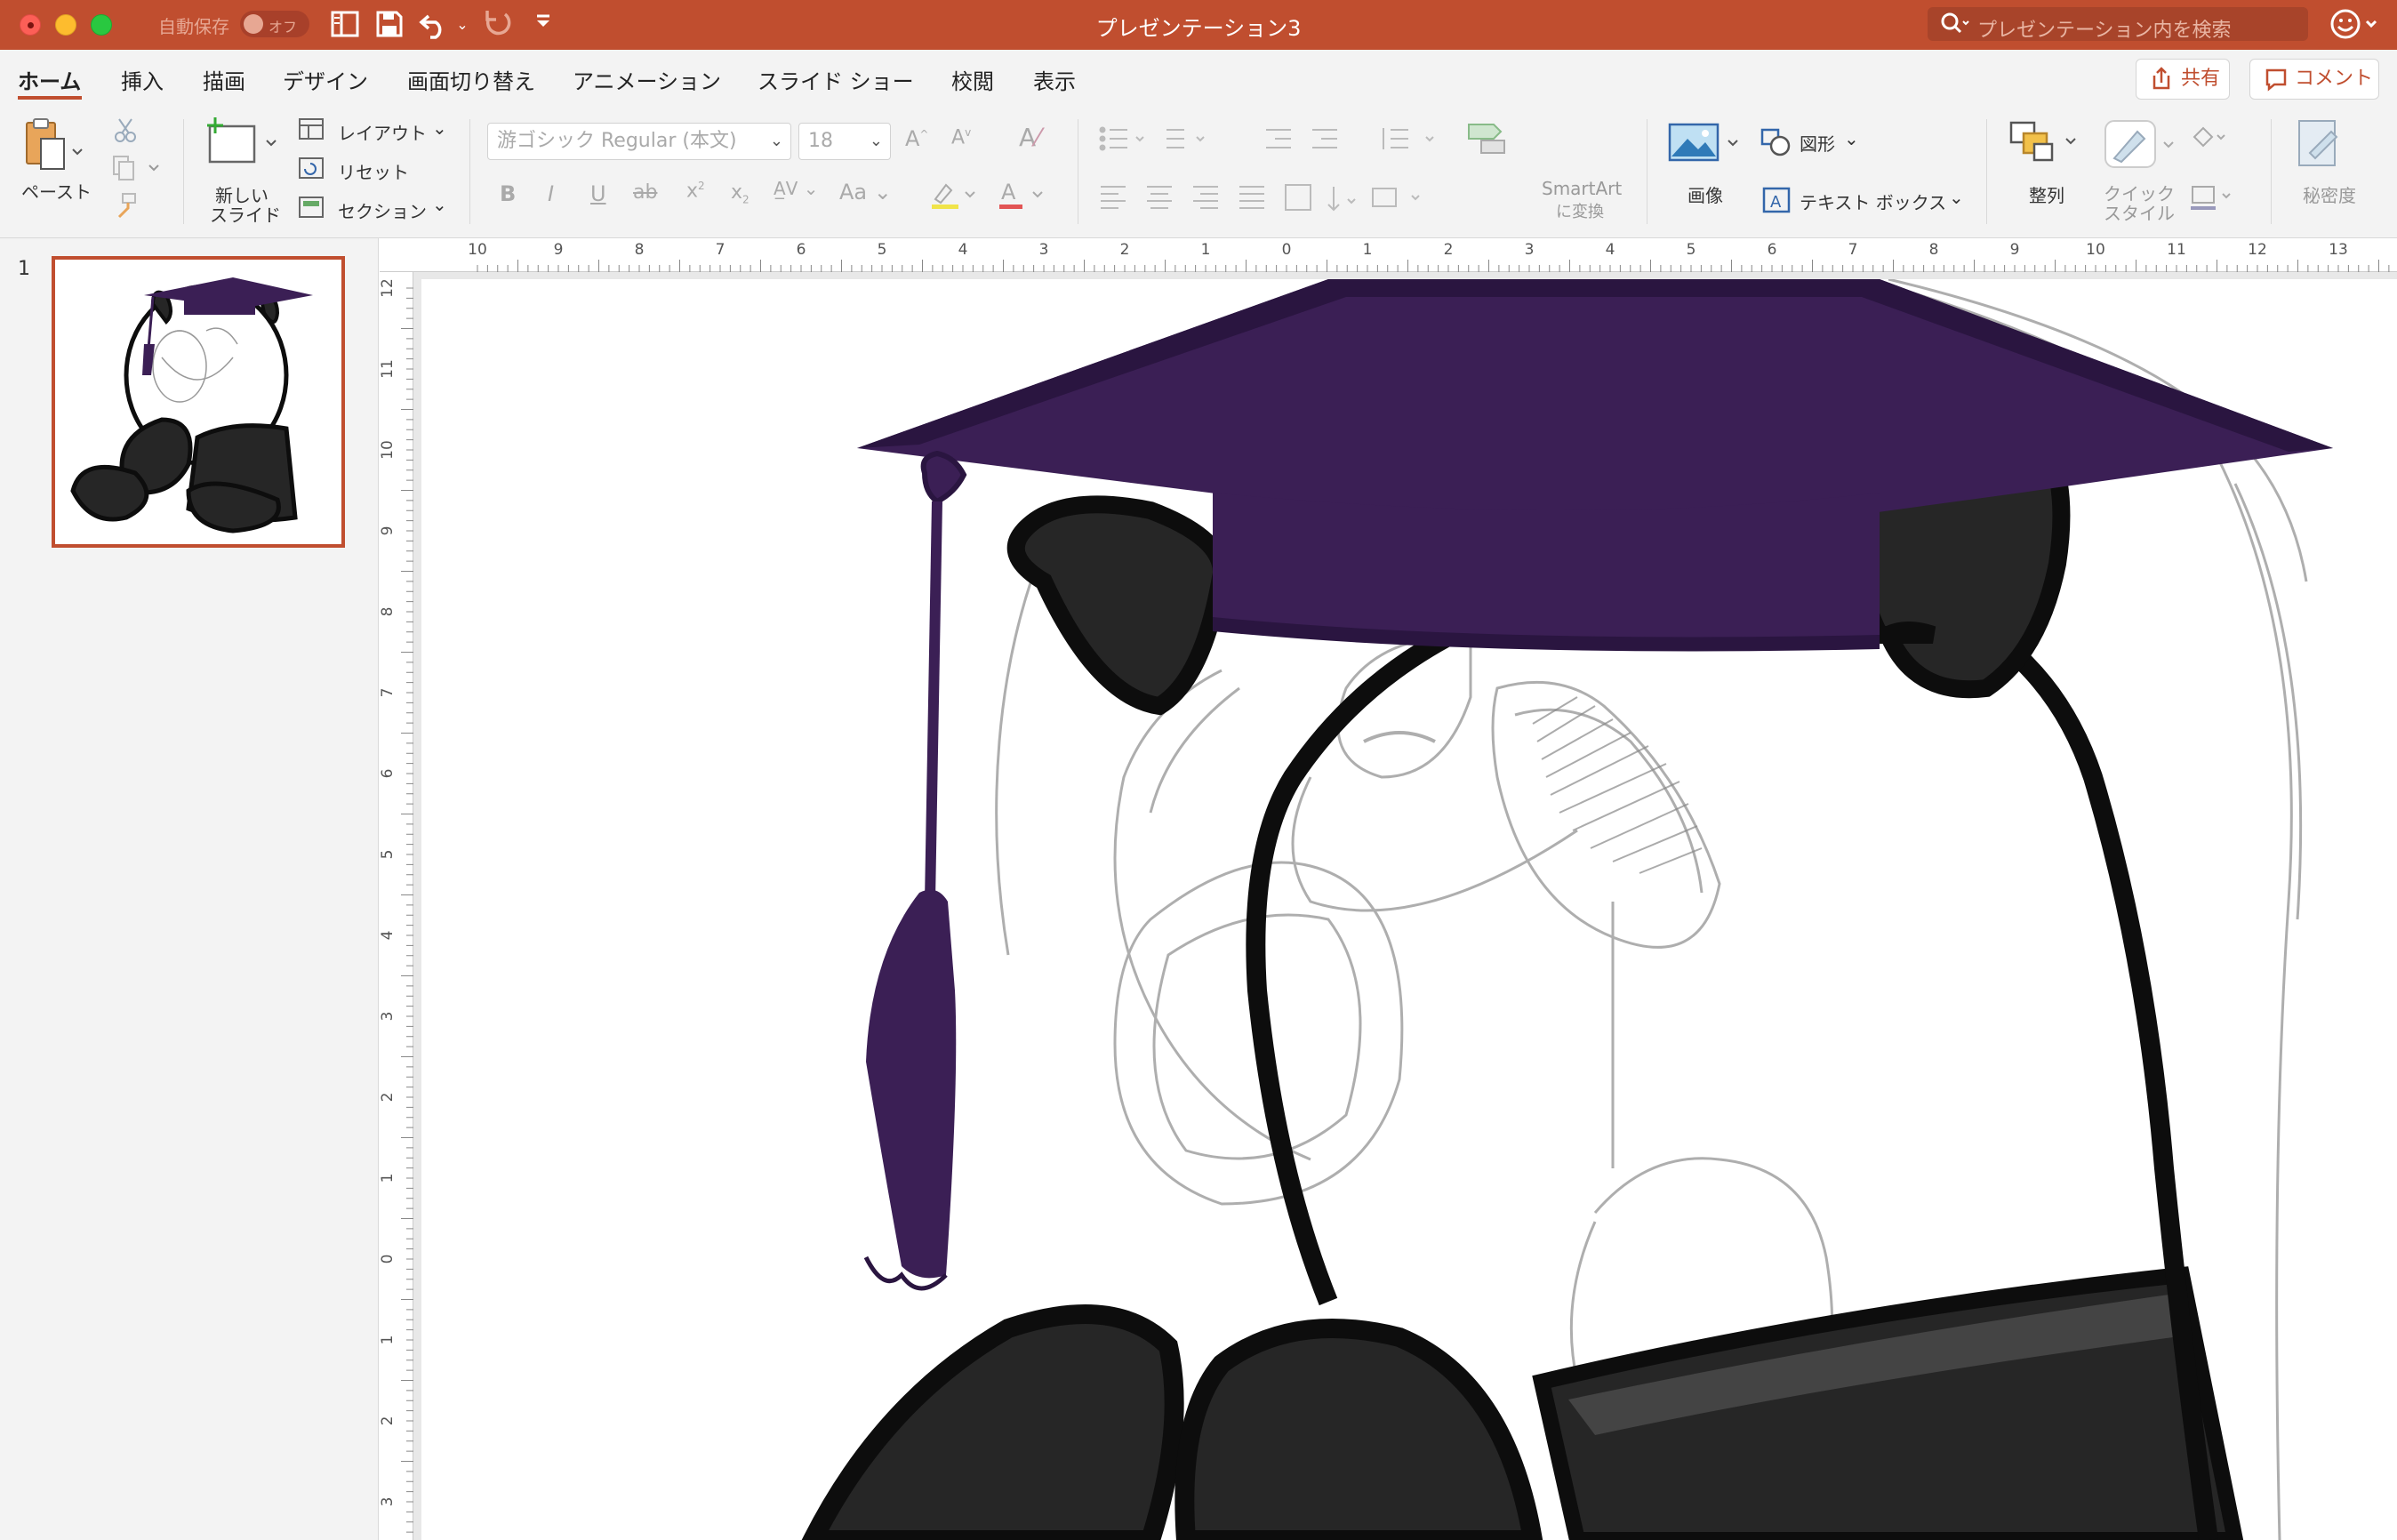 This screenshot has width=2397, height=1540. What do you see at coordinates (961, 137) in the screenshot?
I see `shrink-font-icon: Av` at bounding box center [961, 137].